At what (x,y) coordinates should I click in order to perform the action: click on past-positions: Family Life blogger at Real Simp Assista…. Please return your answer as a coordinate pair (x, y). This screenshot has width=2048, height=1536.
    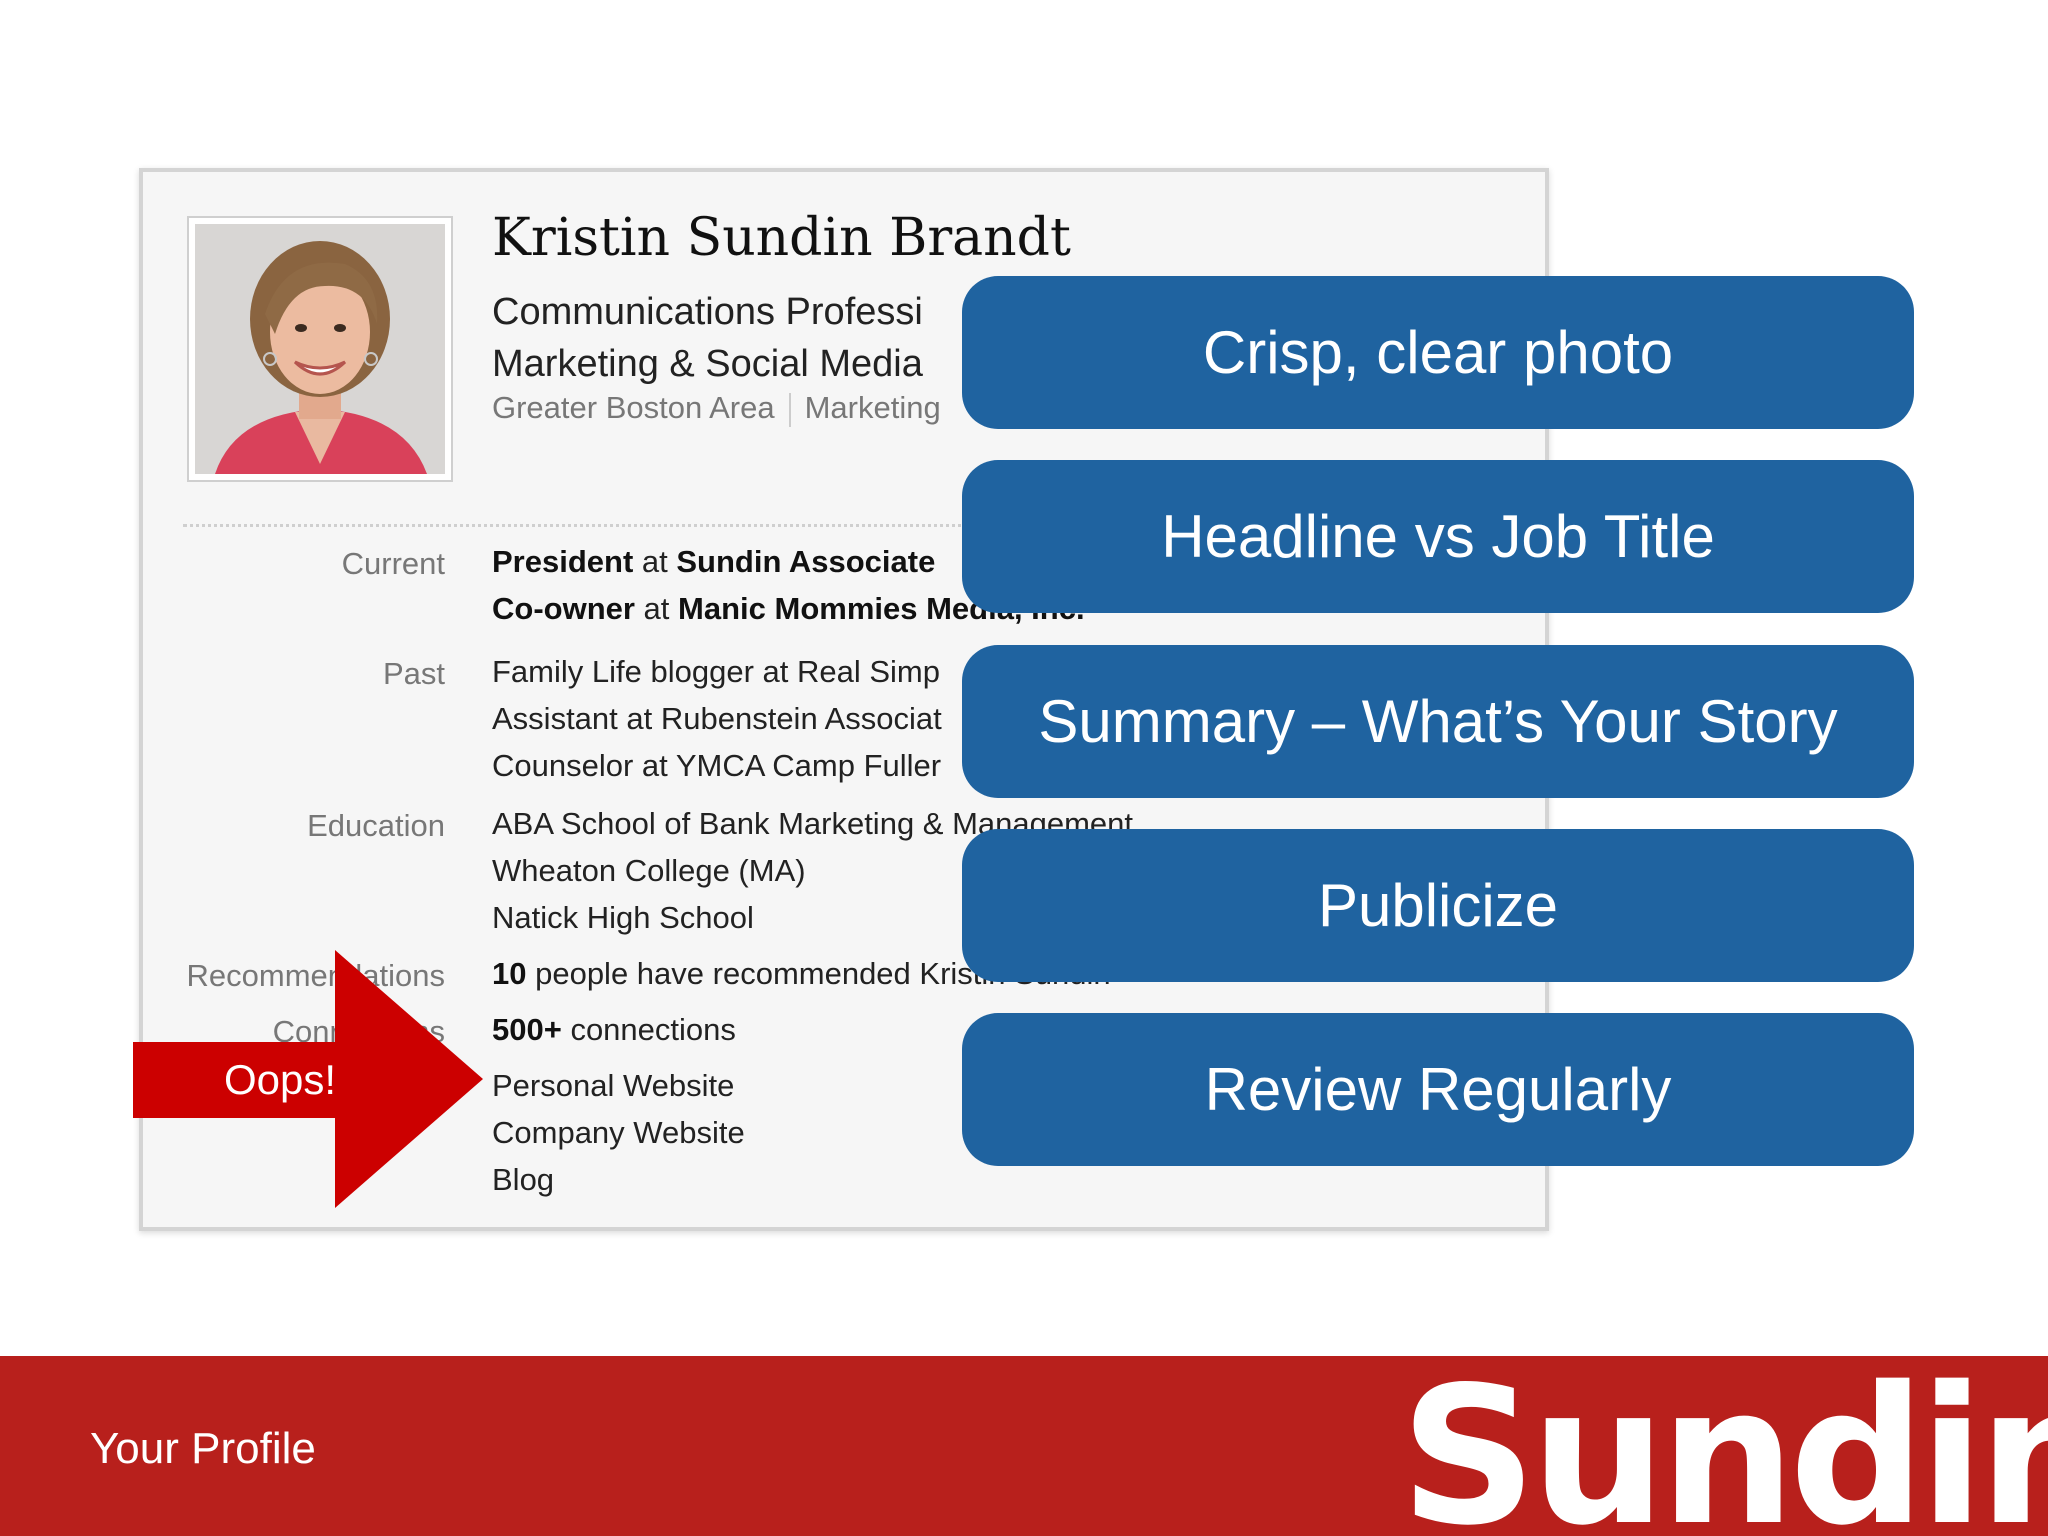
    Looking at the image, I should click on (717, 718).